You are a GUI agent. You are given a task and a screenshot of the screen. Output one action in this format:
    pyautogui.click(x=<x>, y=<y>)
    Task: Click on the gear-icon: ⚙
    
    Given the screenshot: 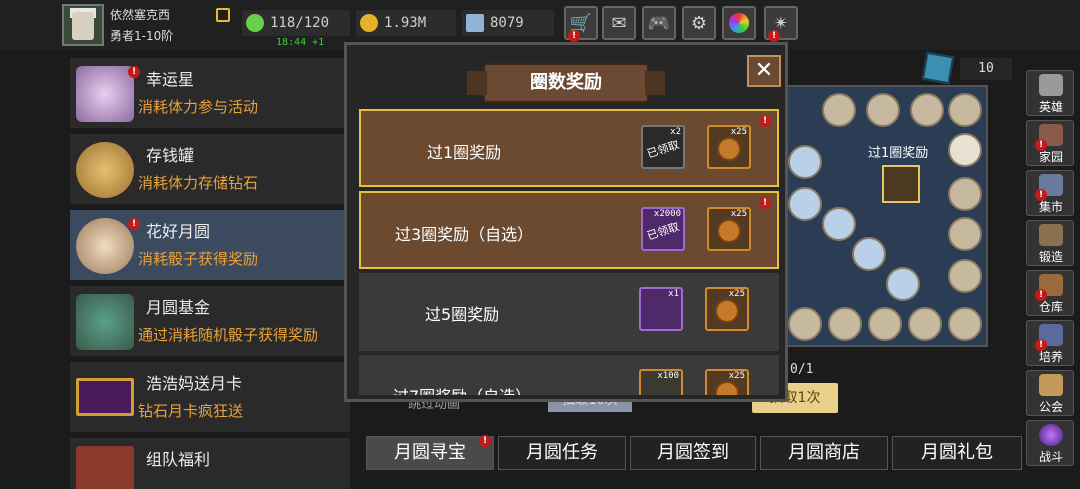 What is the action you would take?
    pyautogui.click(x=699, y=23)
    